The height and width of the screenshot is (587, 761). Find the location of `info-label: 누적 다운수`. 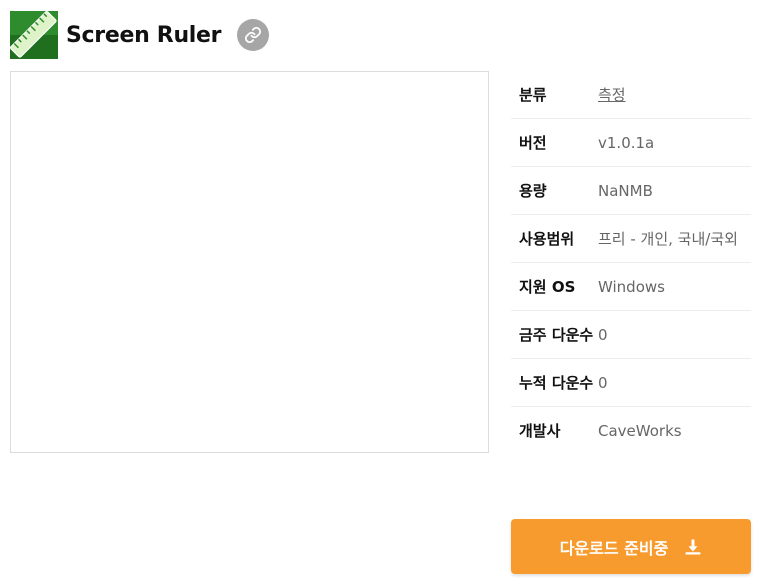

info-label: 누적 다운수 is located at coordinates (556, 383).